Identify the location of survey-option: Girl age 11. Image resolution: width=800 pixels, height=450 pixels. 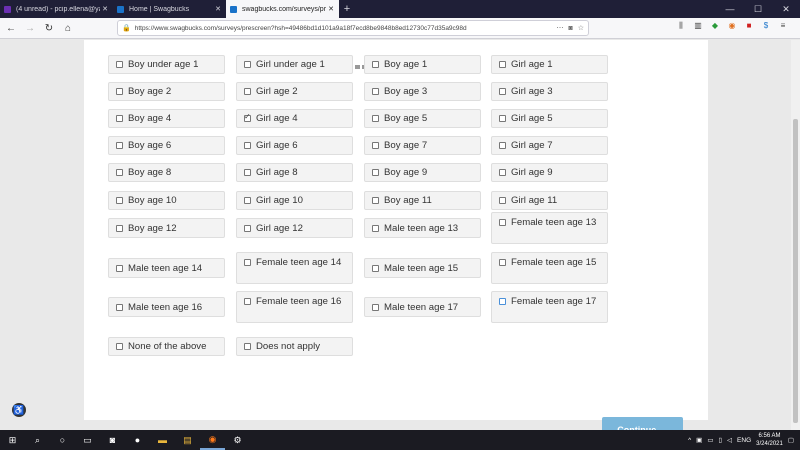
(549, 200).